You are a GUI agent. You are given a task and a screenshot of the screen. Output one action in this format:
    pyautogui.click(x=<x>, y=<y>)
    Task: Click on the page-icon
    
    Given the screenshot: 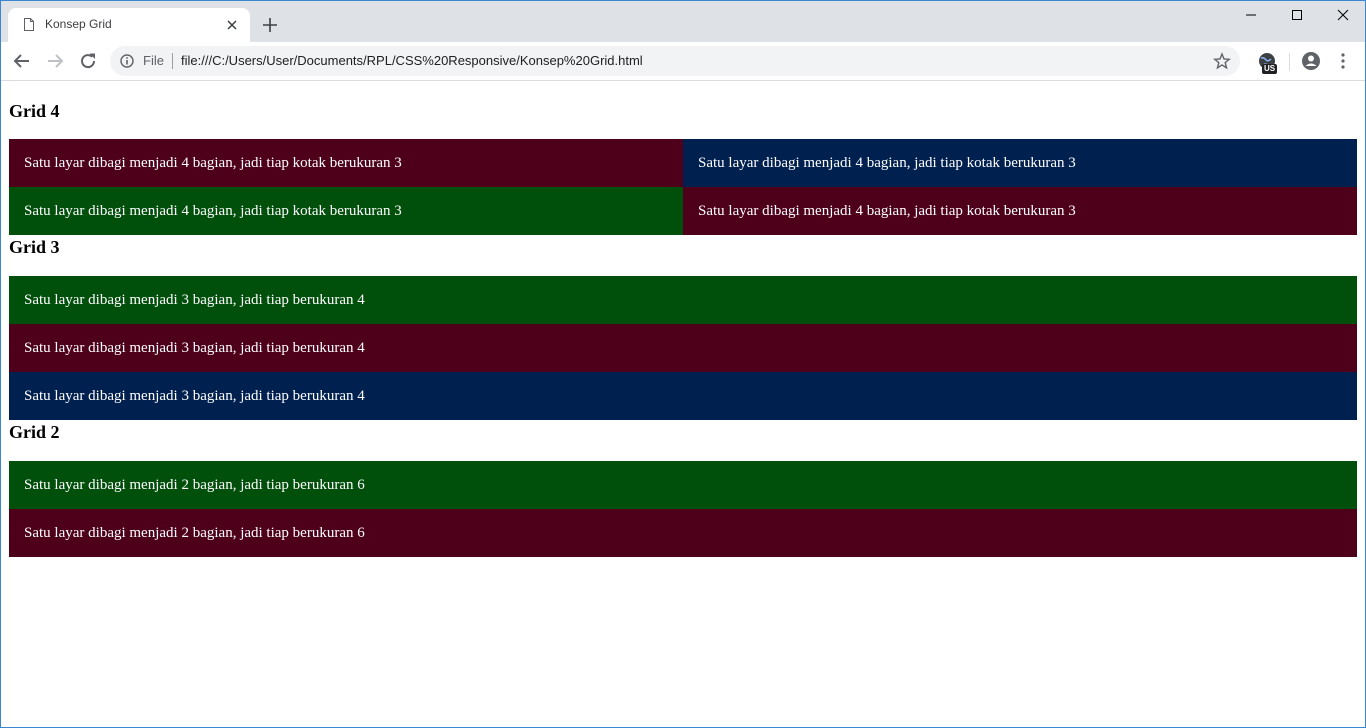 What is the action you would take?
    pyautogui.click(x=29, y=24)
    